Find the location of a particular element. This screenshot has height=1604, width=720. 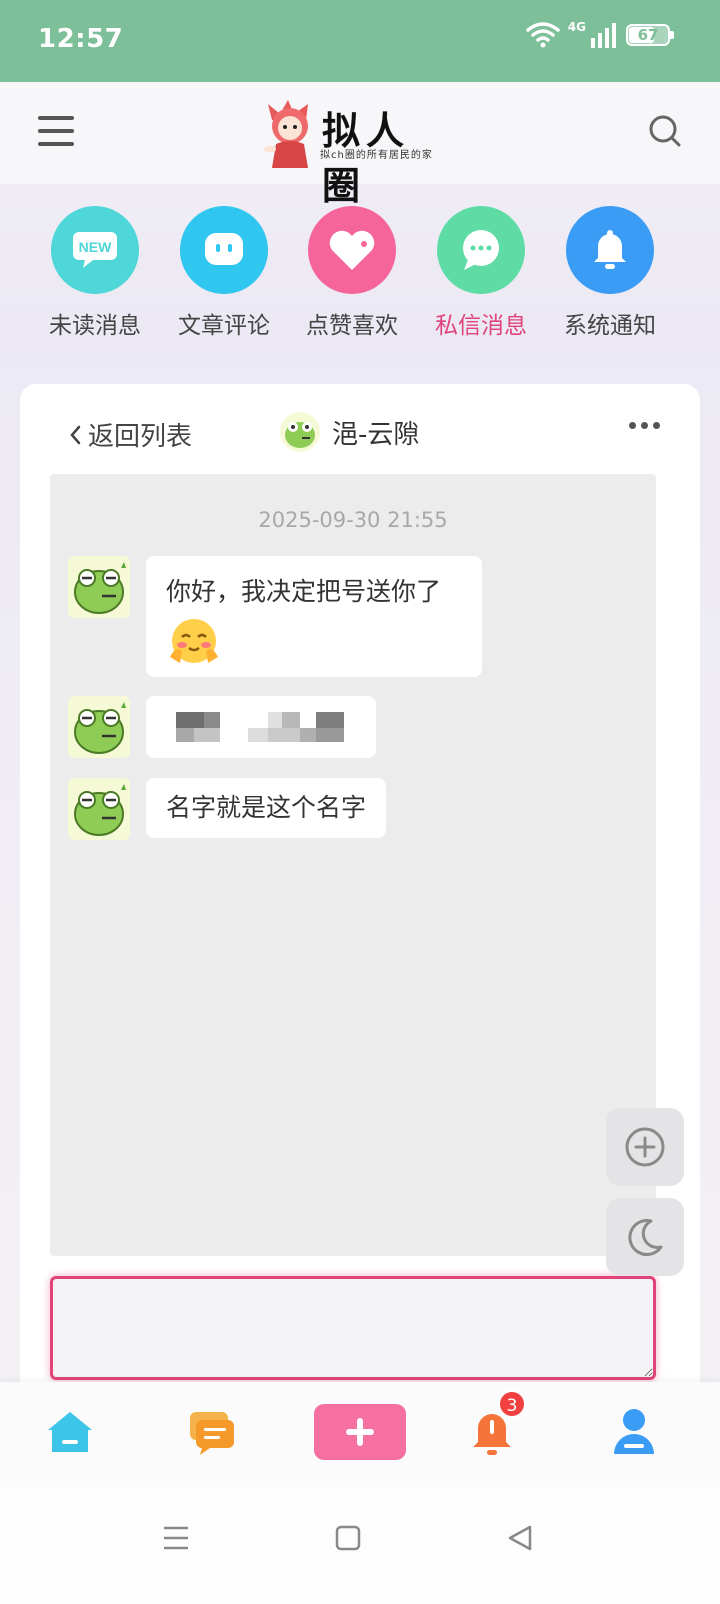

back-label: 返回列表 is located at coordinates (140, 437).